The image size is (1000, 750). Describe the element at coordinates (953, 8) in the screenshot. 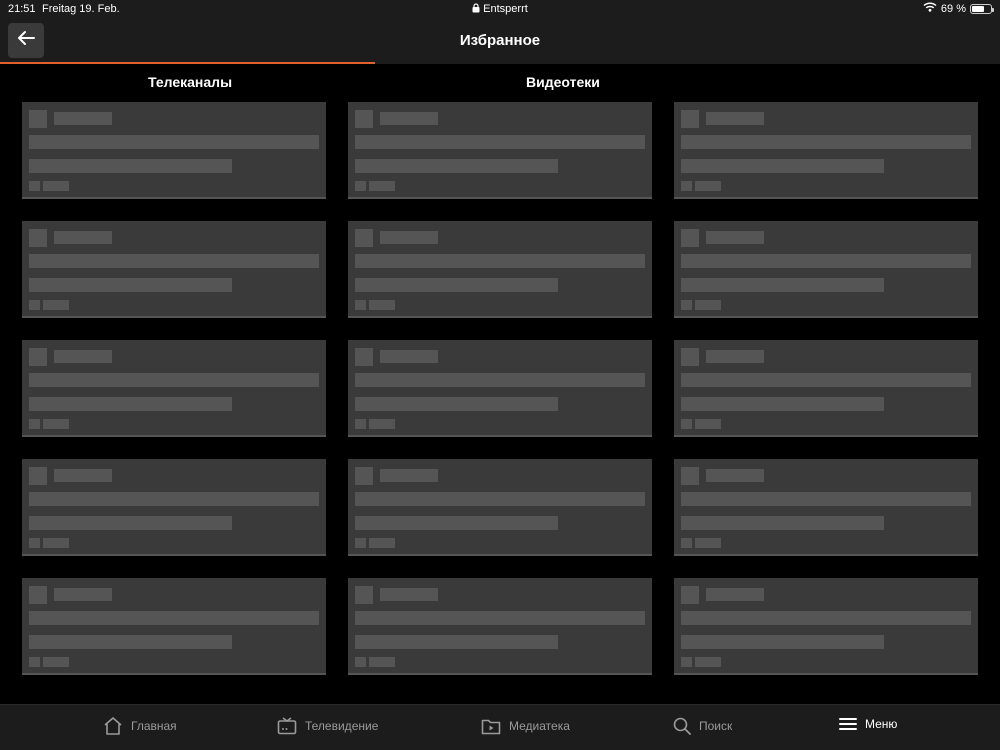

I see `battery-percent: 69 %` at that location.